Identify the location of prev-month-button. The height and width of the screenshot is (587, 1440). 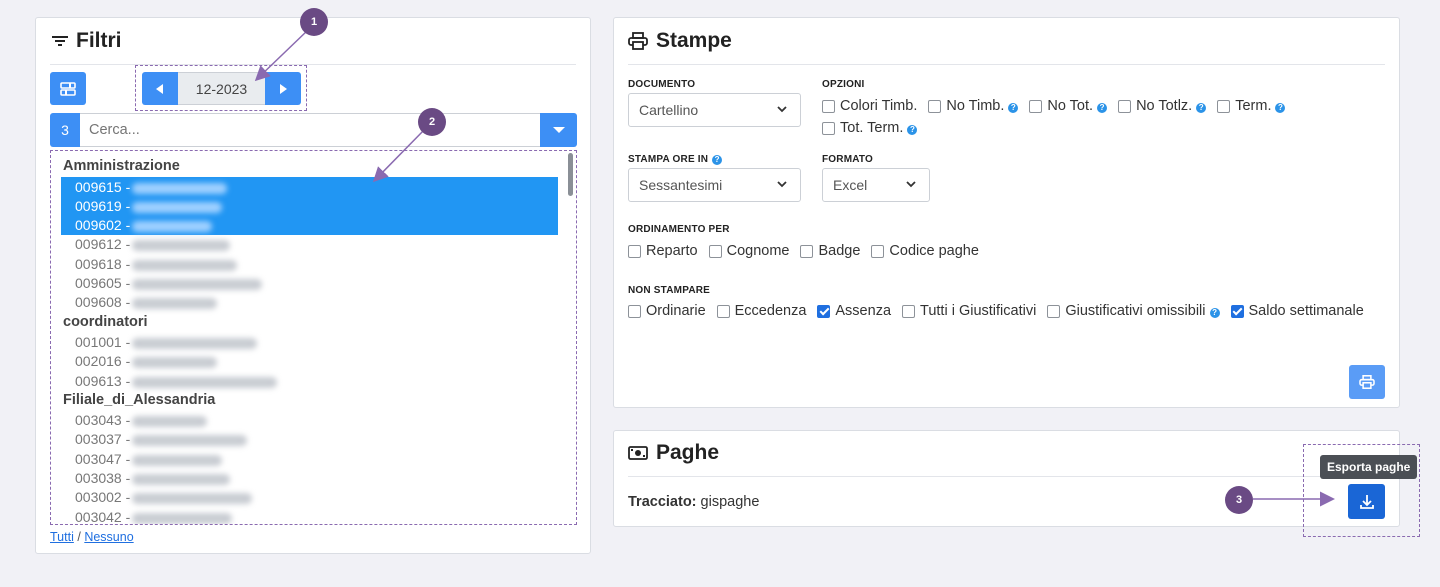
(160, 88).